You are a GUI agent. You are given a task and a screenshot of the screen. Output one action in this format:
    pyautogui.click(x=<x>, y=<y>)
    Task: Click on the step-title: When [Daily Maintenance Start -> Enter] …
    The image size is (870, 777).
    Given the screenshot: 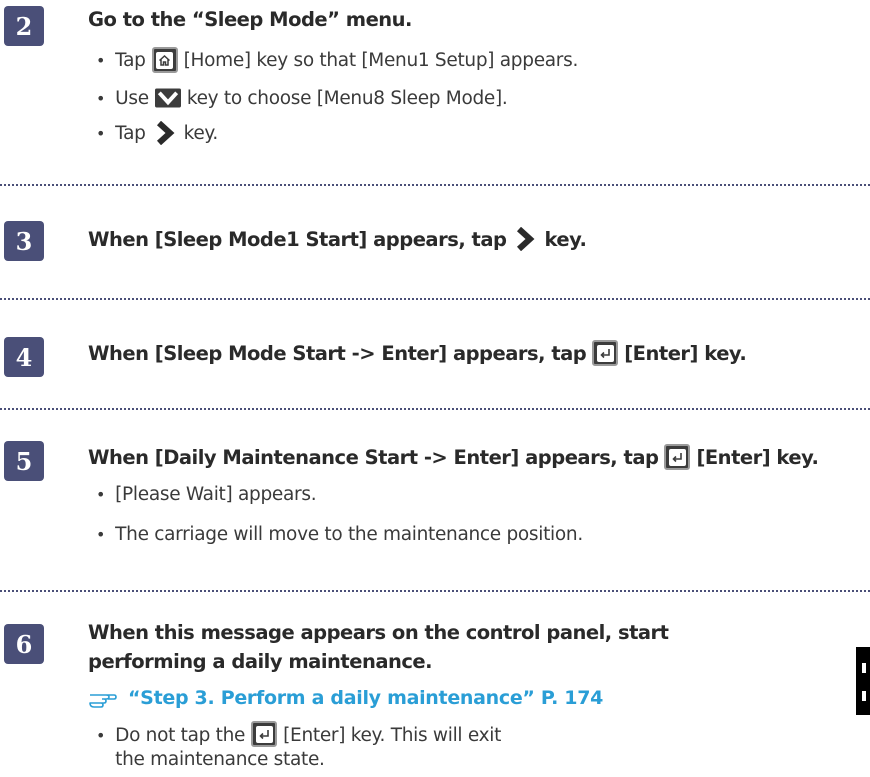 What is the action you would take?
    pyautogui.click(x=453, y=457)
    